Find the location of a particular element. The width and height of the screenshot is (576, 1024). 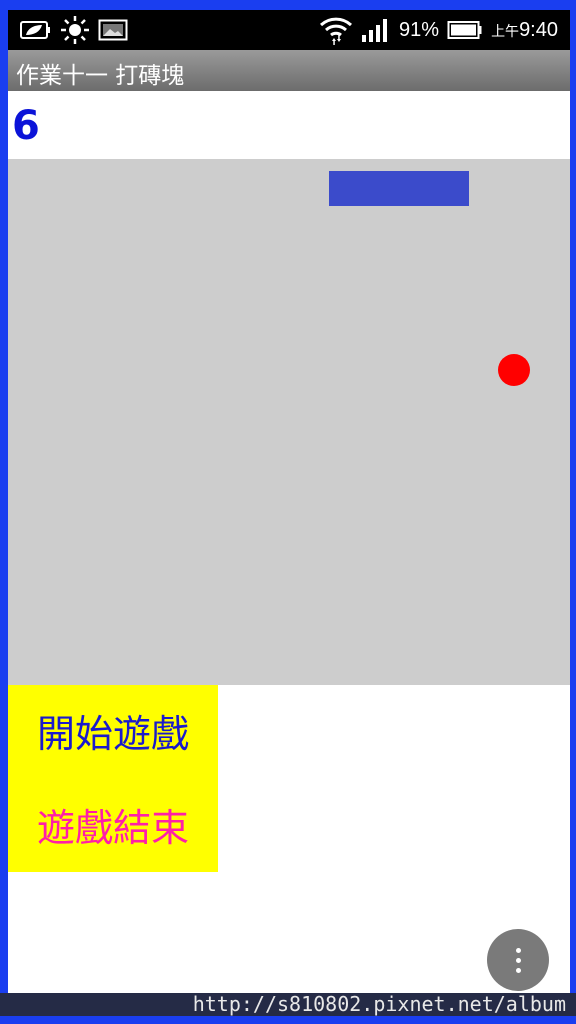

paddle is located at coordinates (399, 188).